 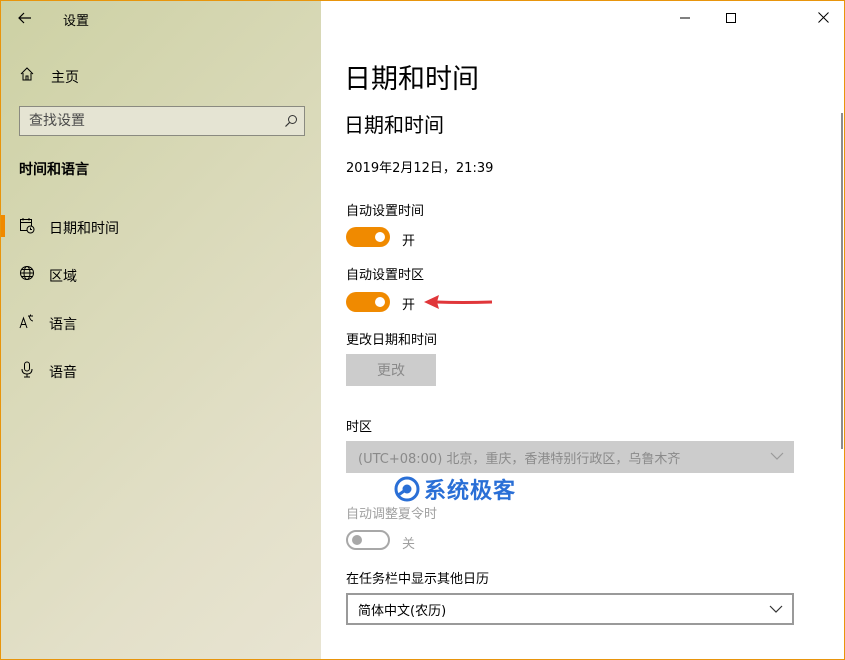 I want to click on change-datetime-label: 更改日期和时间, so click(x=392, y=340).